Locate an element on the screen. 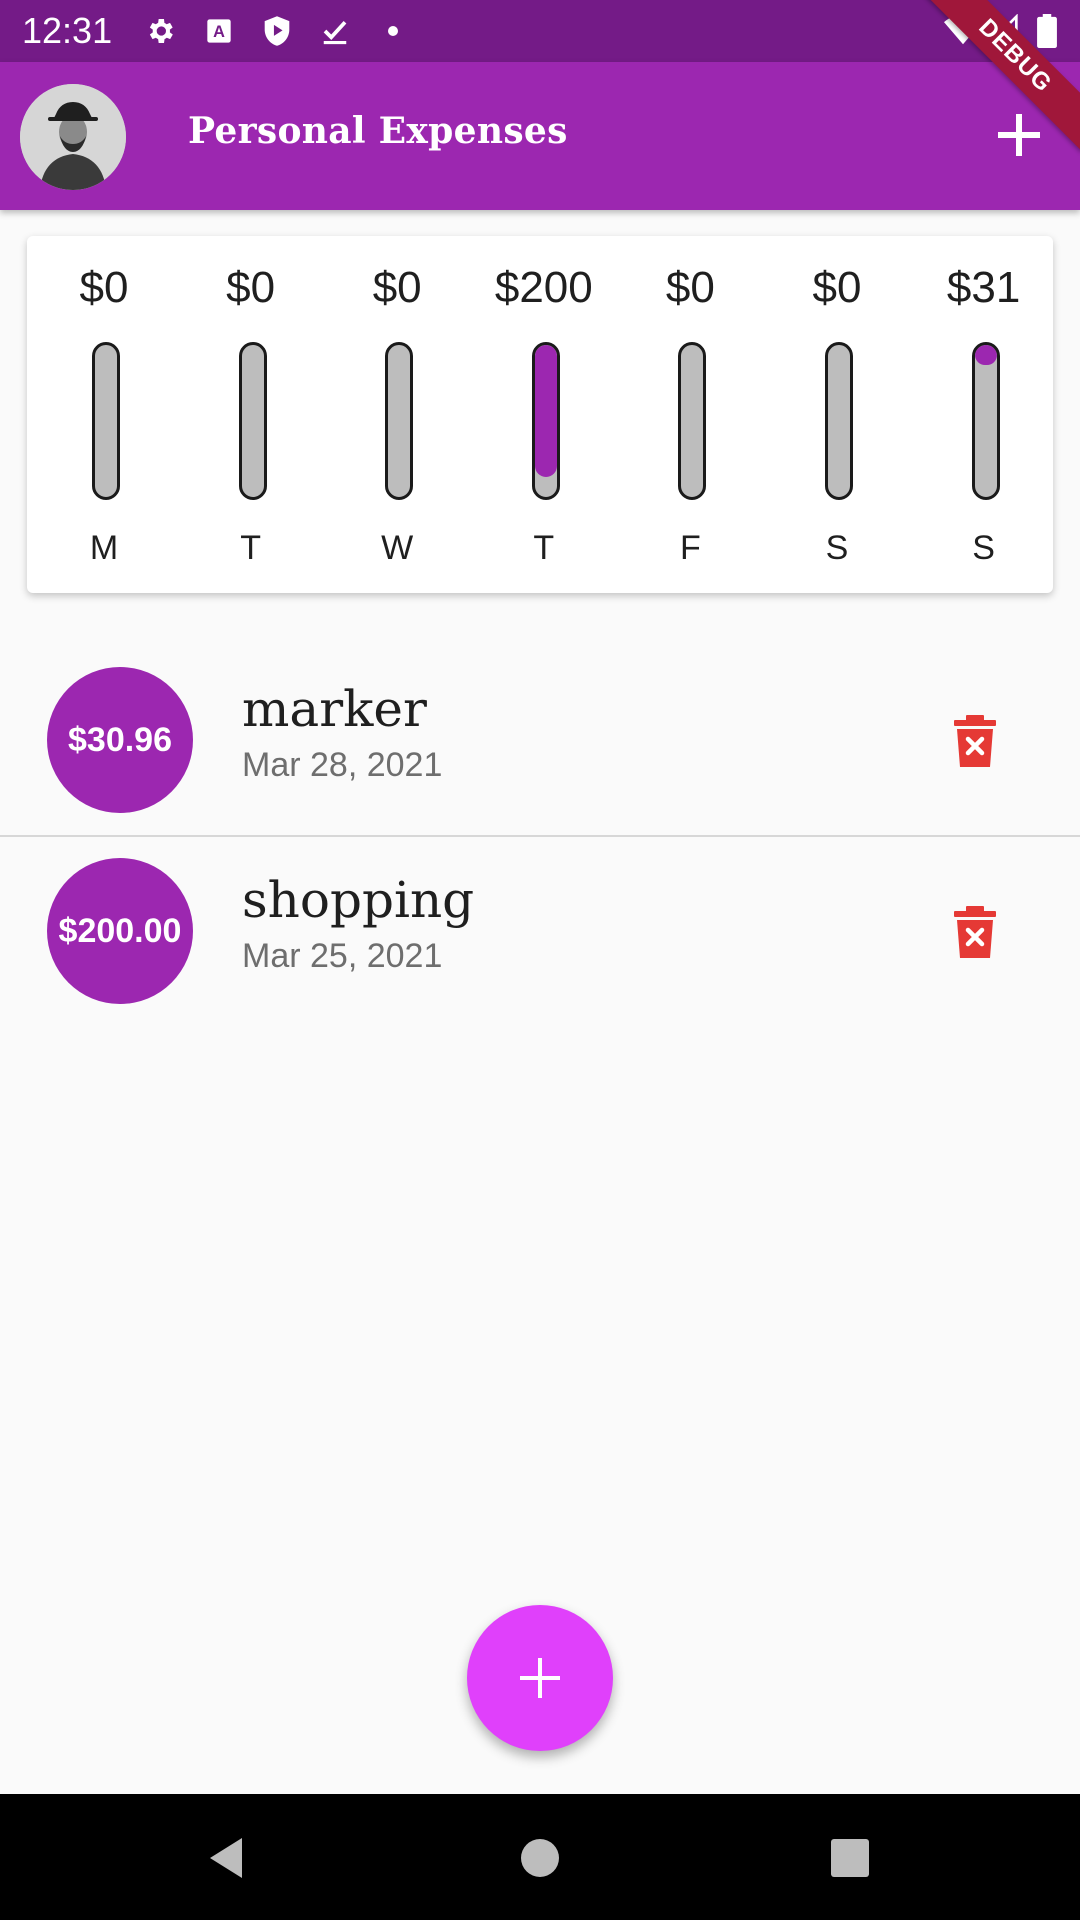  home-button is located at coordinates (540, 1858).